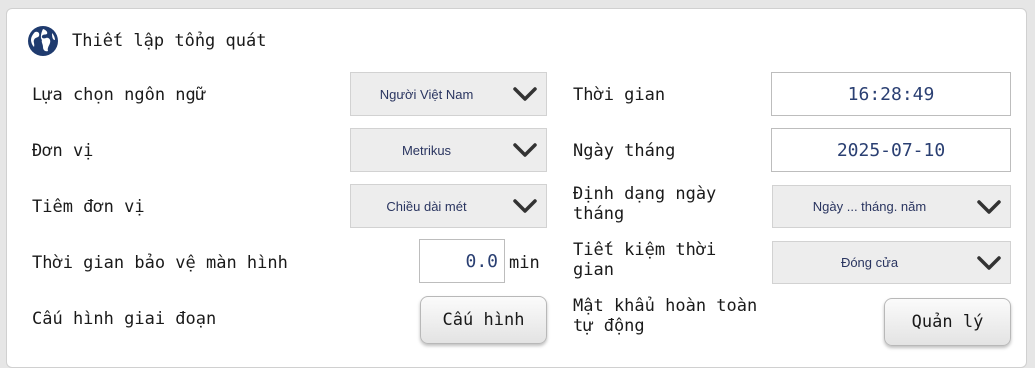  What do you see at coordinates (124, 319) in the screenshot?
I see `stage-config-label: Cấu hình giai đoạn` at bounding box center [124, 319].